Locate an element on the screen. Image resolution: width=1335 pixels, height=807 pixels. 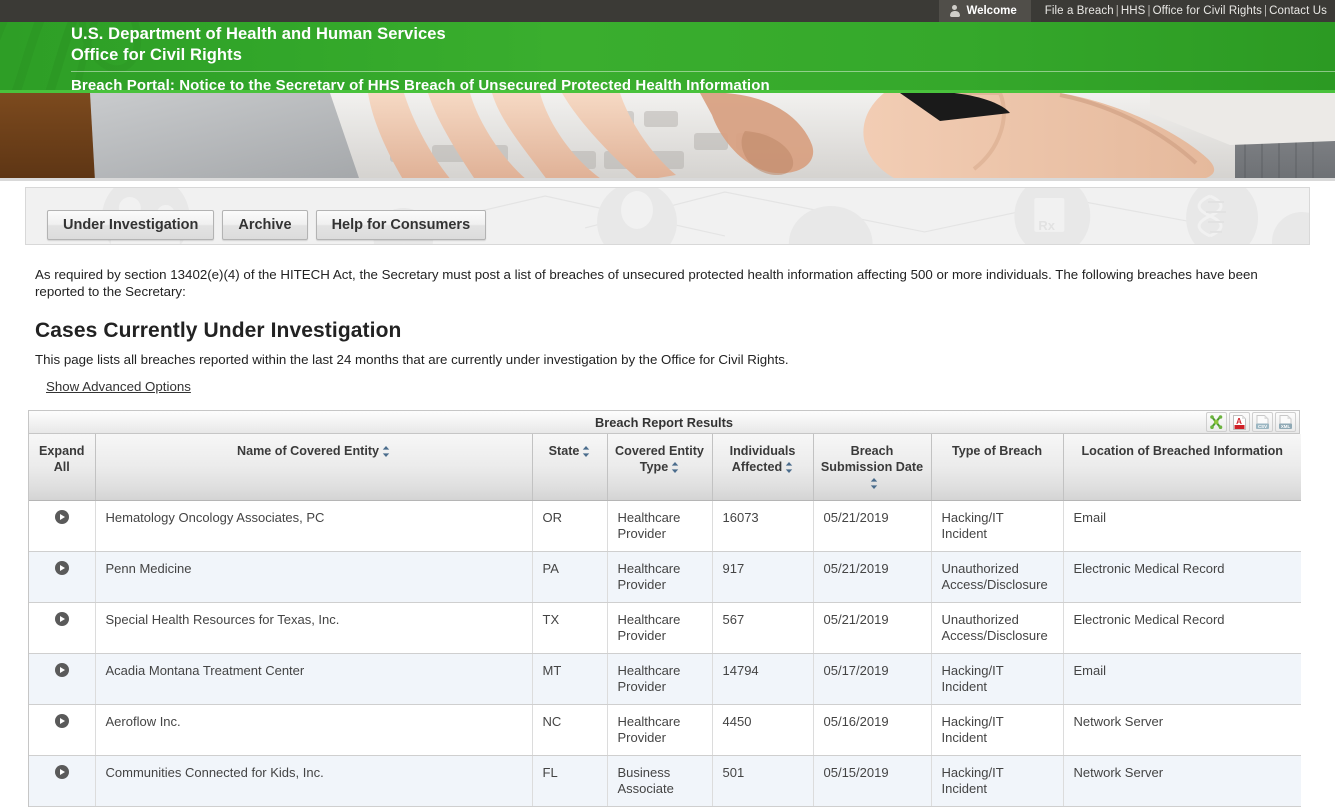
person-icon is located at coordinates (954, 11).